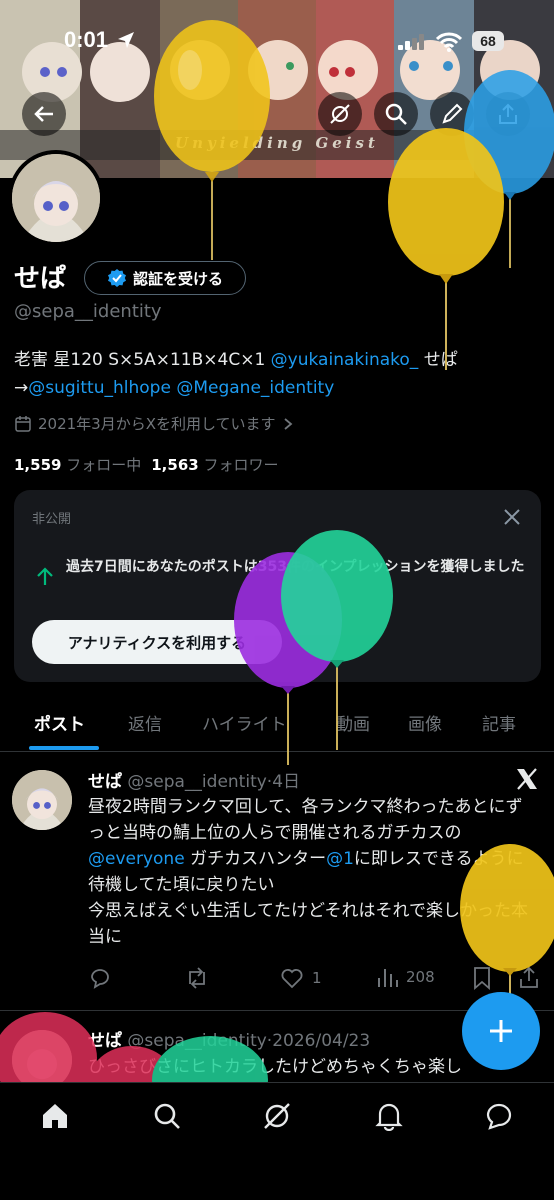  Describe the element at coordinates (241, 465) in the screenshot. I see `followers-label: フォロワー` at that location.